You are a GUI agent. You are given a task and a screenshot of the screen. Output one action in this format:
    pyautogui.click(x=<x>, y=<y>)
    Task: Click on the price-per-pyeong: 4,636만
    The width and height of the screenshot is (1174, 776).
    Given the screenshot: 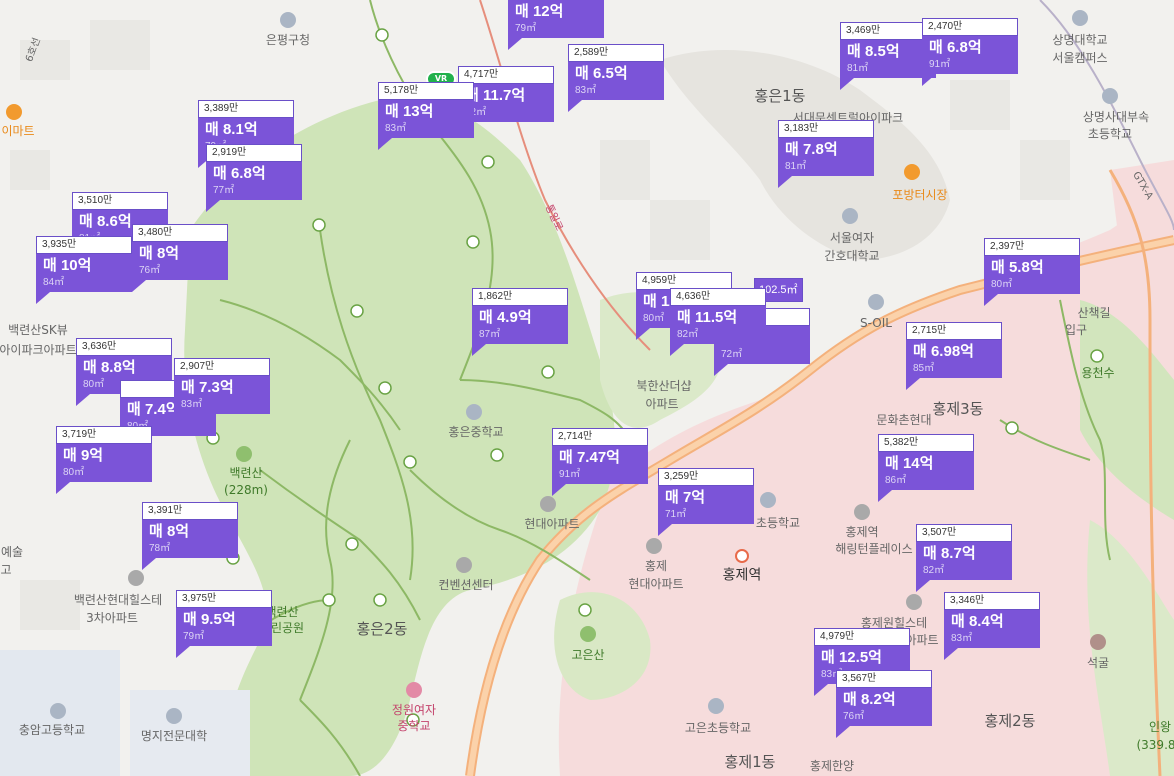 What is the action you would take?
    pyautogui.click(x=718, y=297)
    